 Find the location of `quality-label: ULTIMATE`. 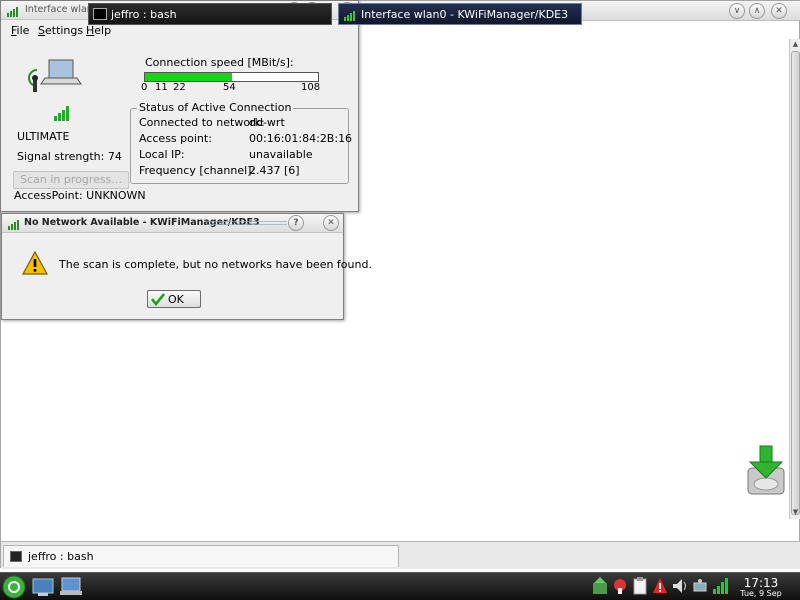

quality-label: ULTIMATE is located at coordinates (43, 136).